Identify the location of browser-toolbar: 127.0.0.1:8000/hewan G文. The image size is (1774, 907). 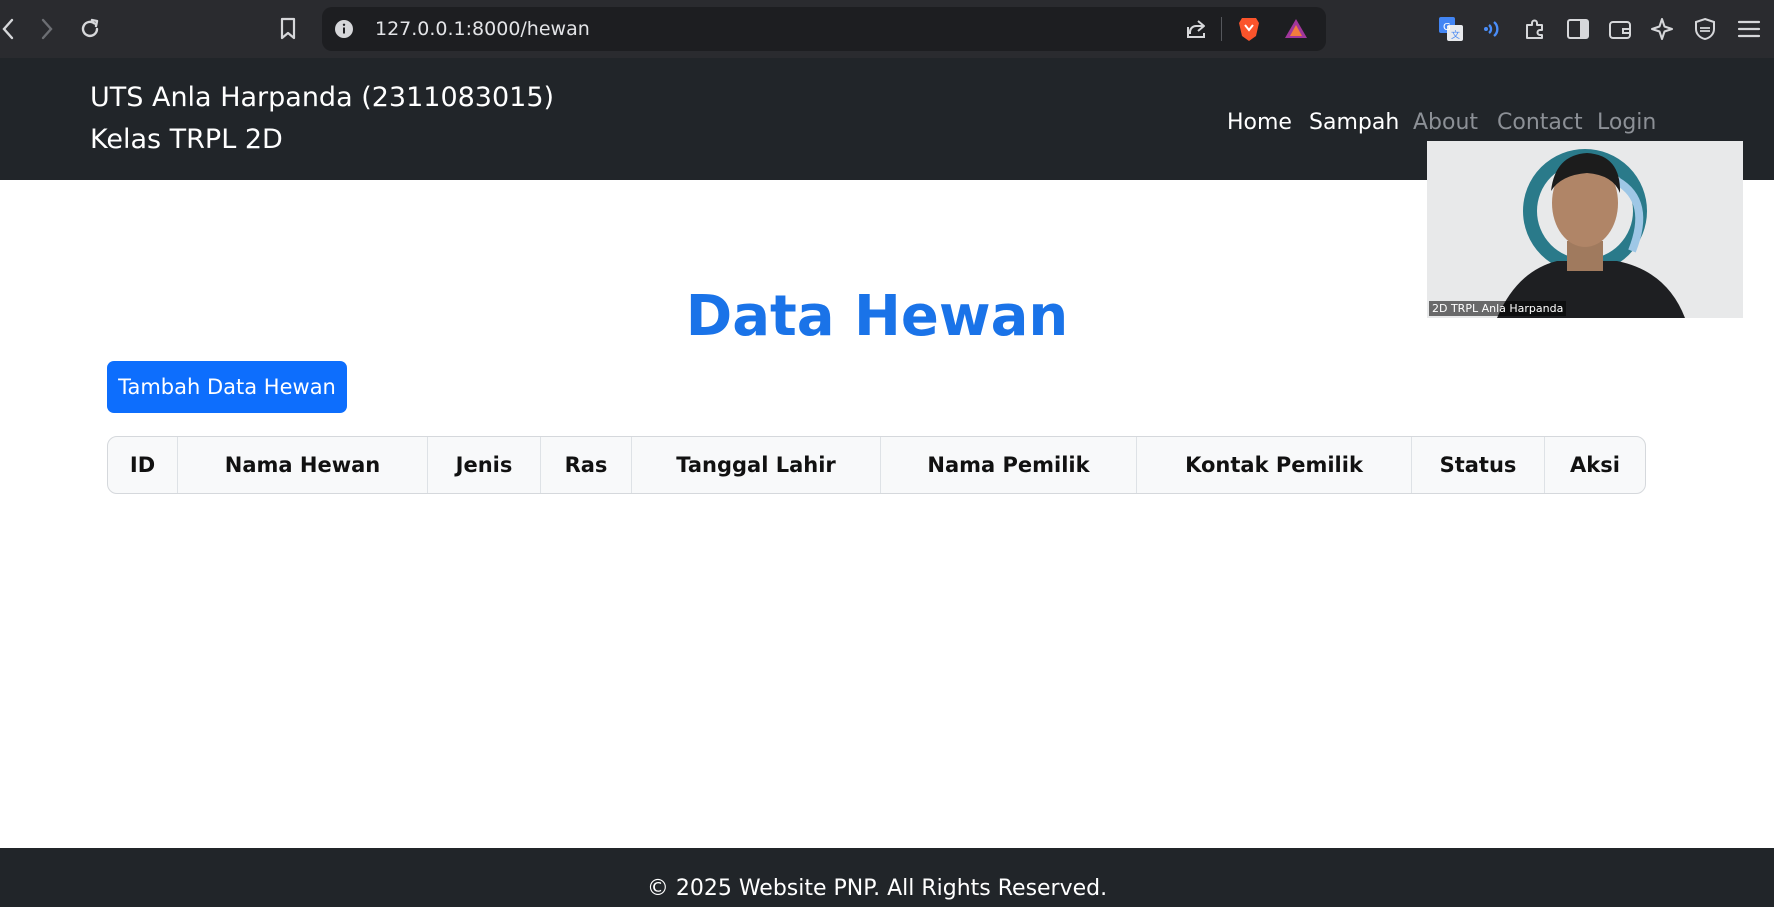
(887, 29).